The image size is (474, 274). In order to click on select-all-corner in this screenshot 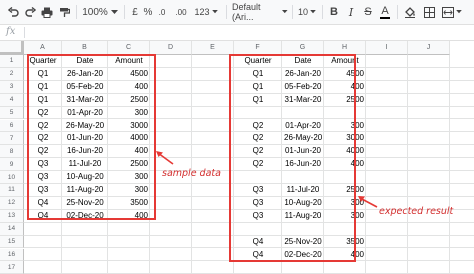, I will do `click(12, 48)`.